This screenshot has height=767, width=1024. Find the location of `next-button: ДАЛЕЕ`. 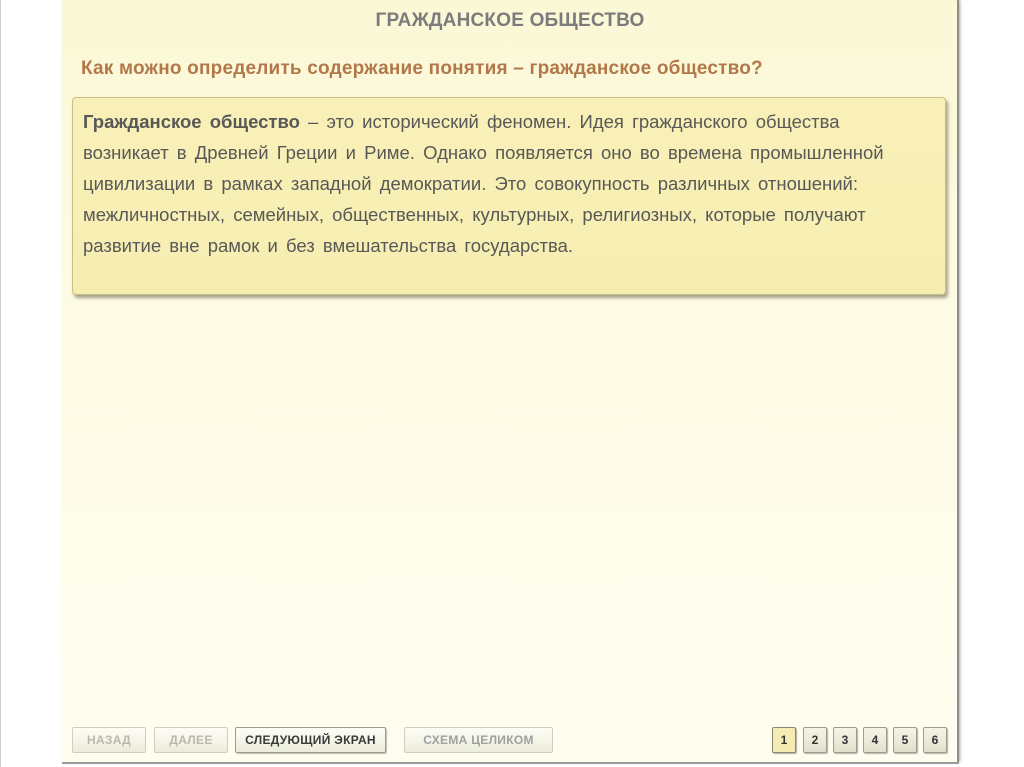

next-button: ДАЛЕЕ is located at coordinates (191, 740).